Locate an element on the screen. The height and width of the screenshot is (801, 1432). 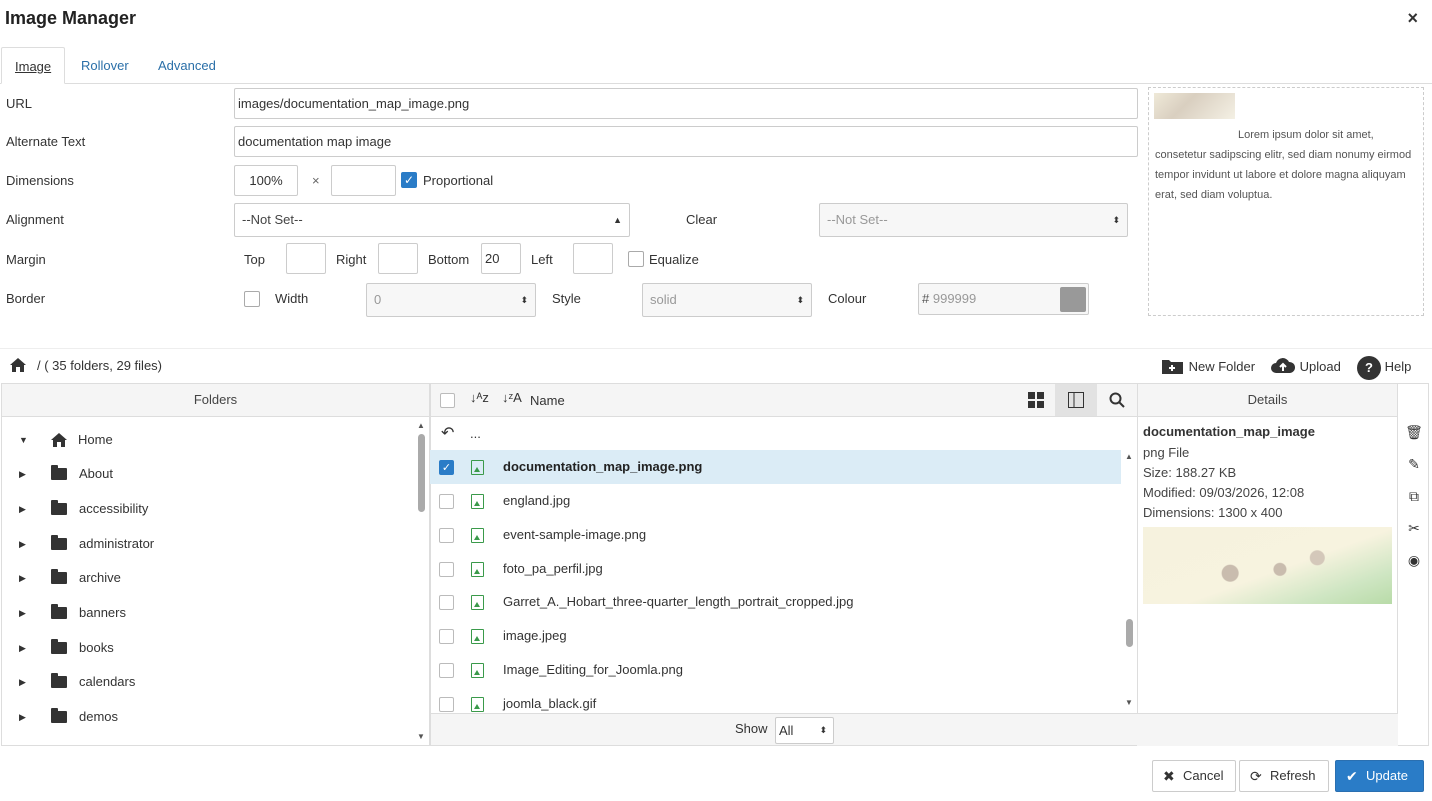
update-button: ✔ Update is located at coordinates (1379, 776).